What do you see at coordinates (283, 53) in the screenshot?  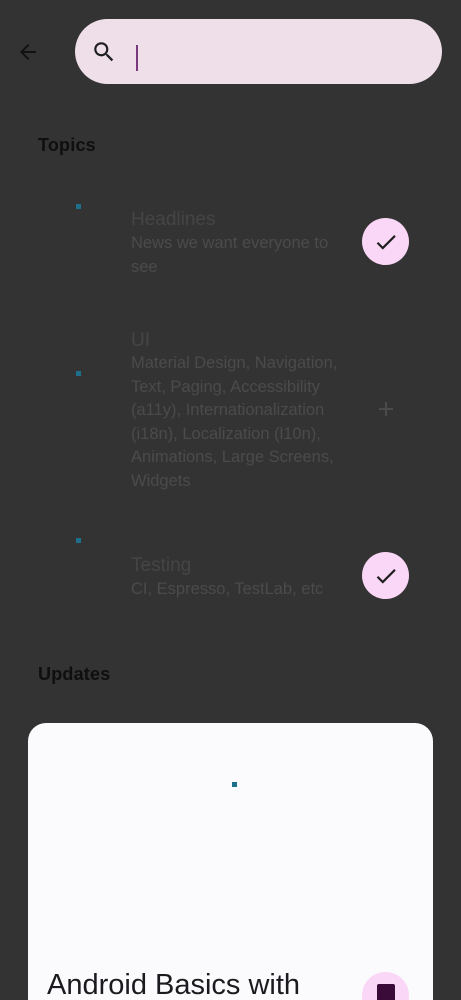 I see `search-input` at bounding box center [283, 53].